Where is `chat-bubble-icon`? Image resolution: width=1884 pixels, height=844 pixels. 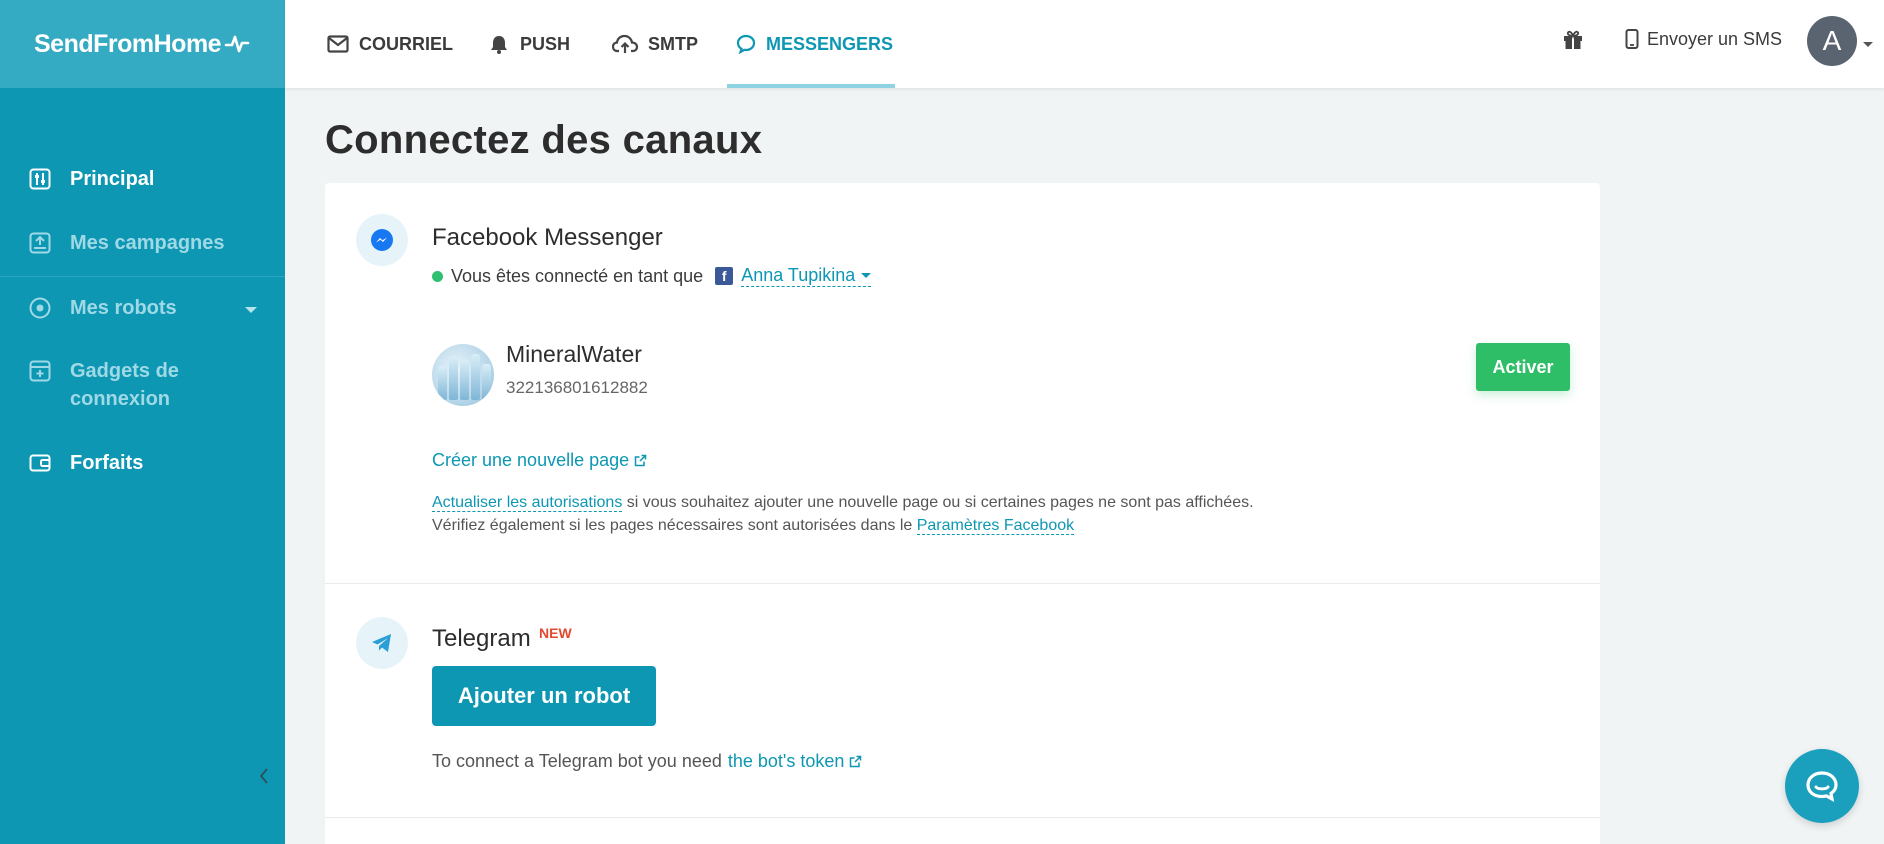 chat-bubble-icon is located at coordinates (746, 44).